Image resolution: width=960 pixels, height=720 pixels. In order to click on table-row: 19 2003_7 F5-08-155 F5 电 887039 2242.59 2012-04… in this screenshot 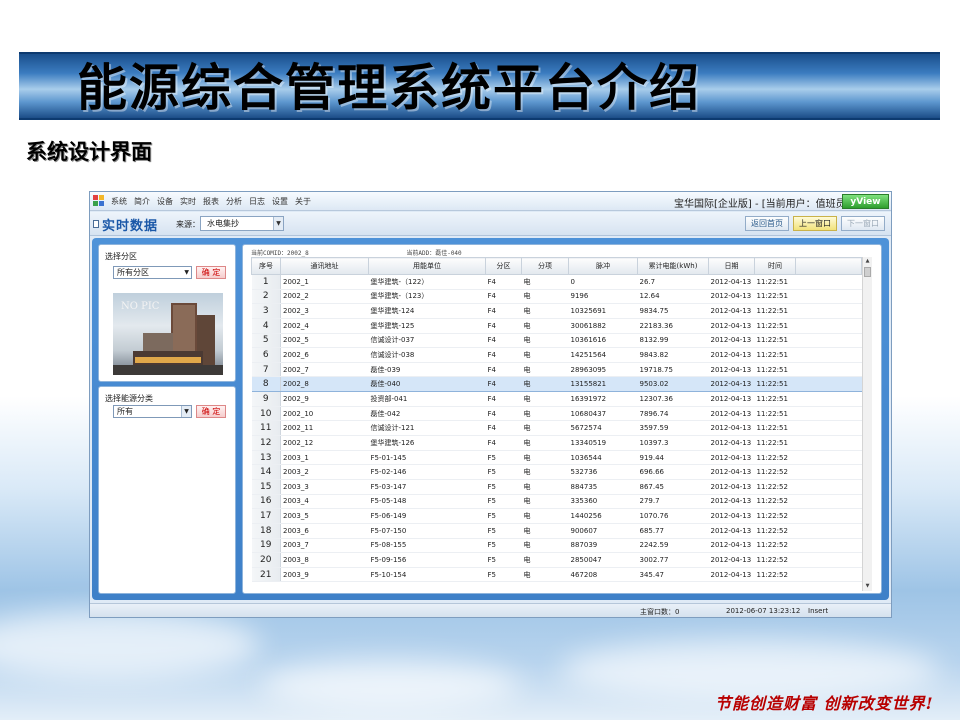, I will do `click(556, 546)`.